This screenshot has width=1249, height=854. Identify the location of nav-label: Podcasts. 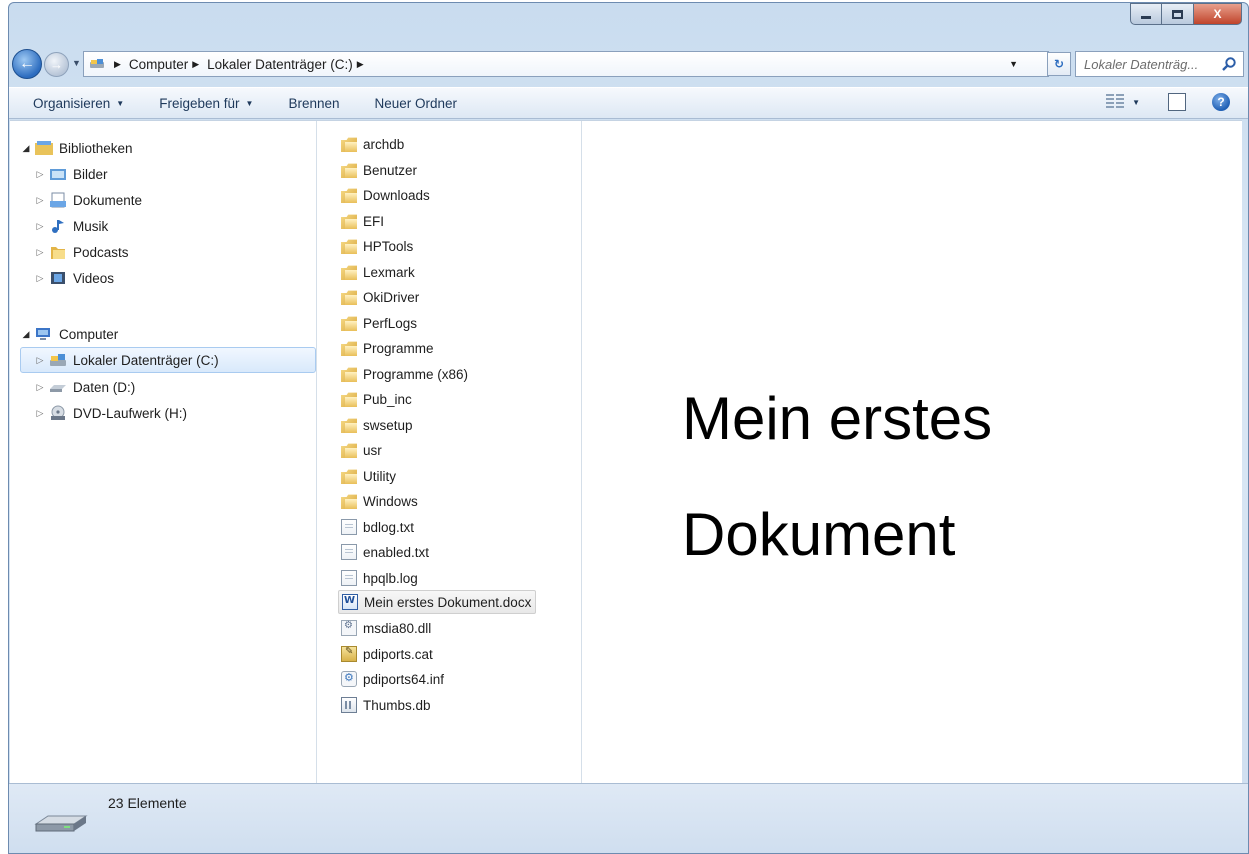
(101, 252).